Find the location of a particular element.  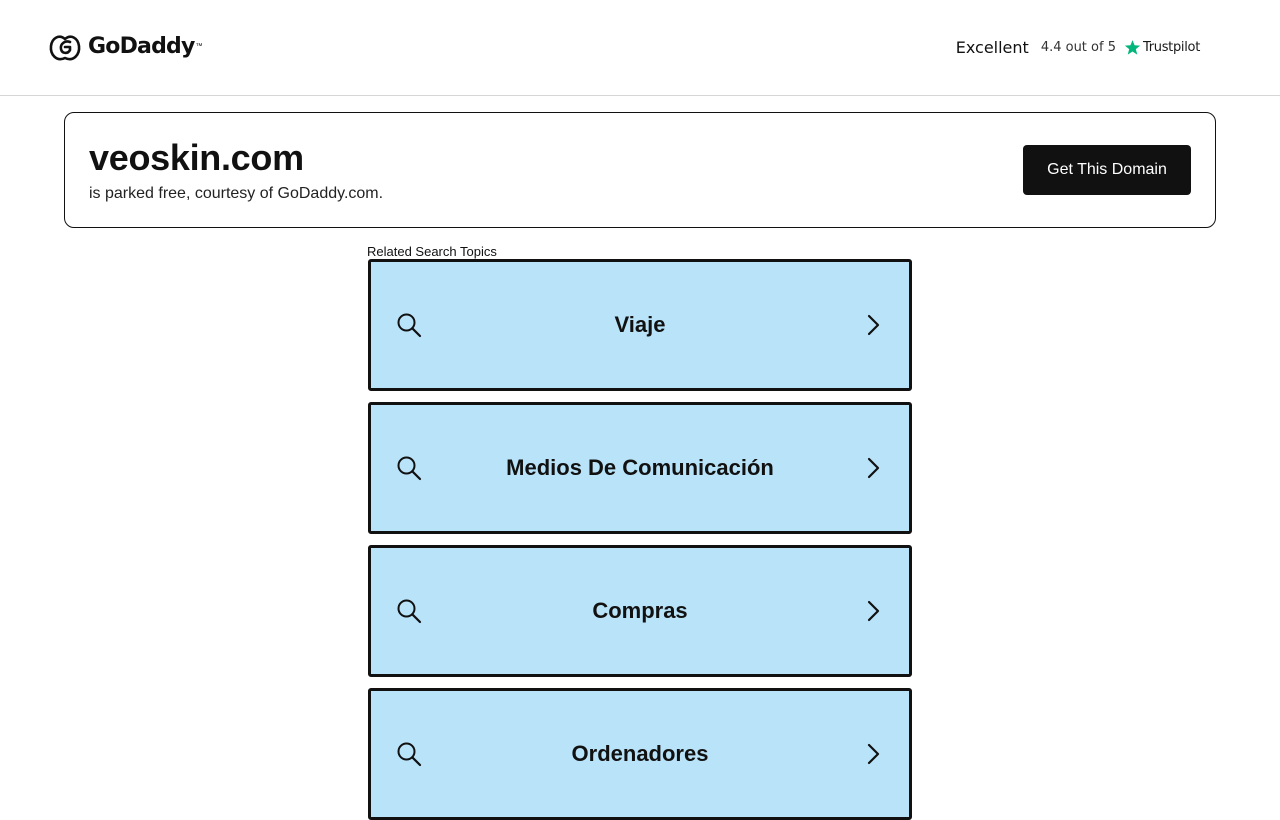

trademark-mark: ™ is located at coordinates (199, 46).